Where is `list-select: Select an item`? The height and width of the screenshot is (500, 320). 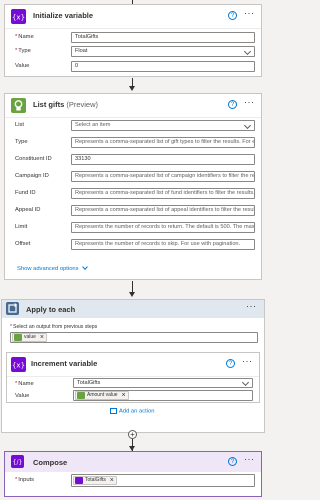
list-select: Select an item is located at coordinates (163, 125).